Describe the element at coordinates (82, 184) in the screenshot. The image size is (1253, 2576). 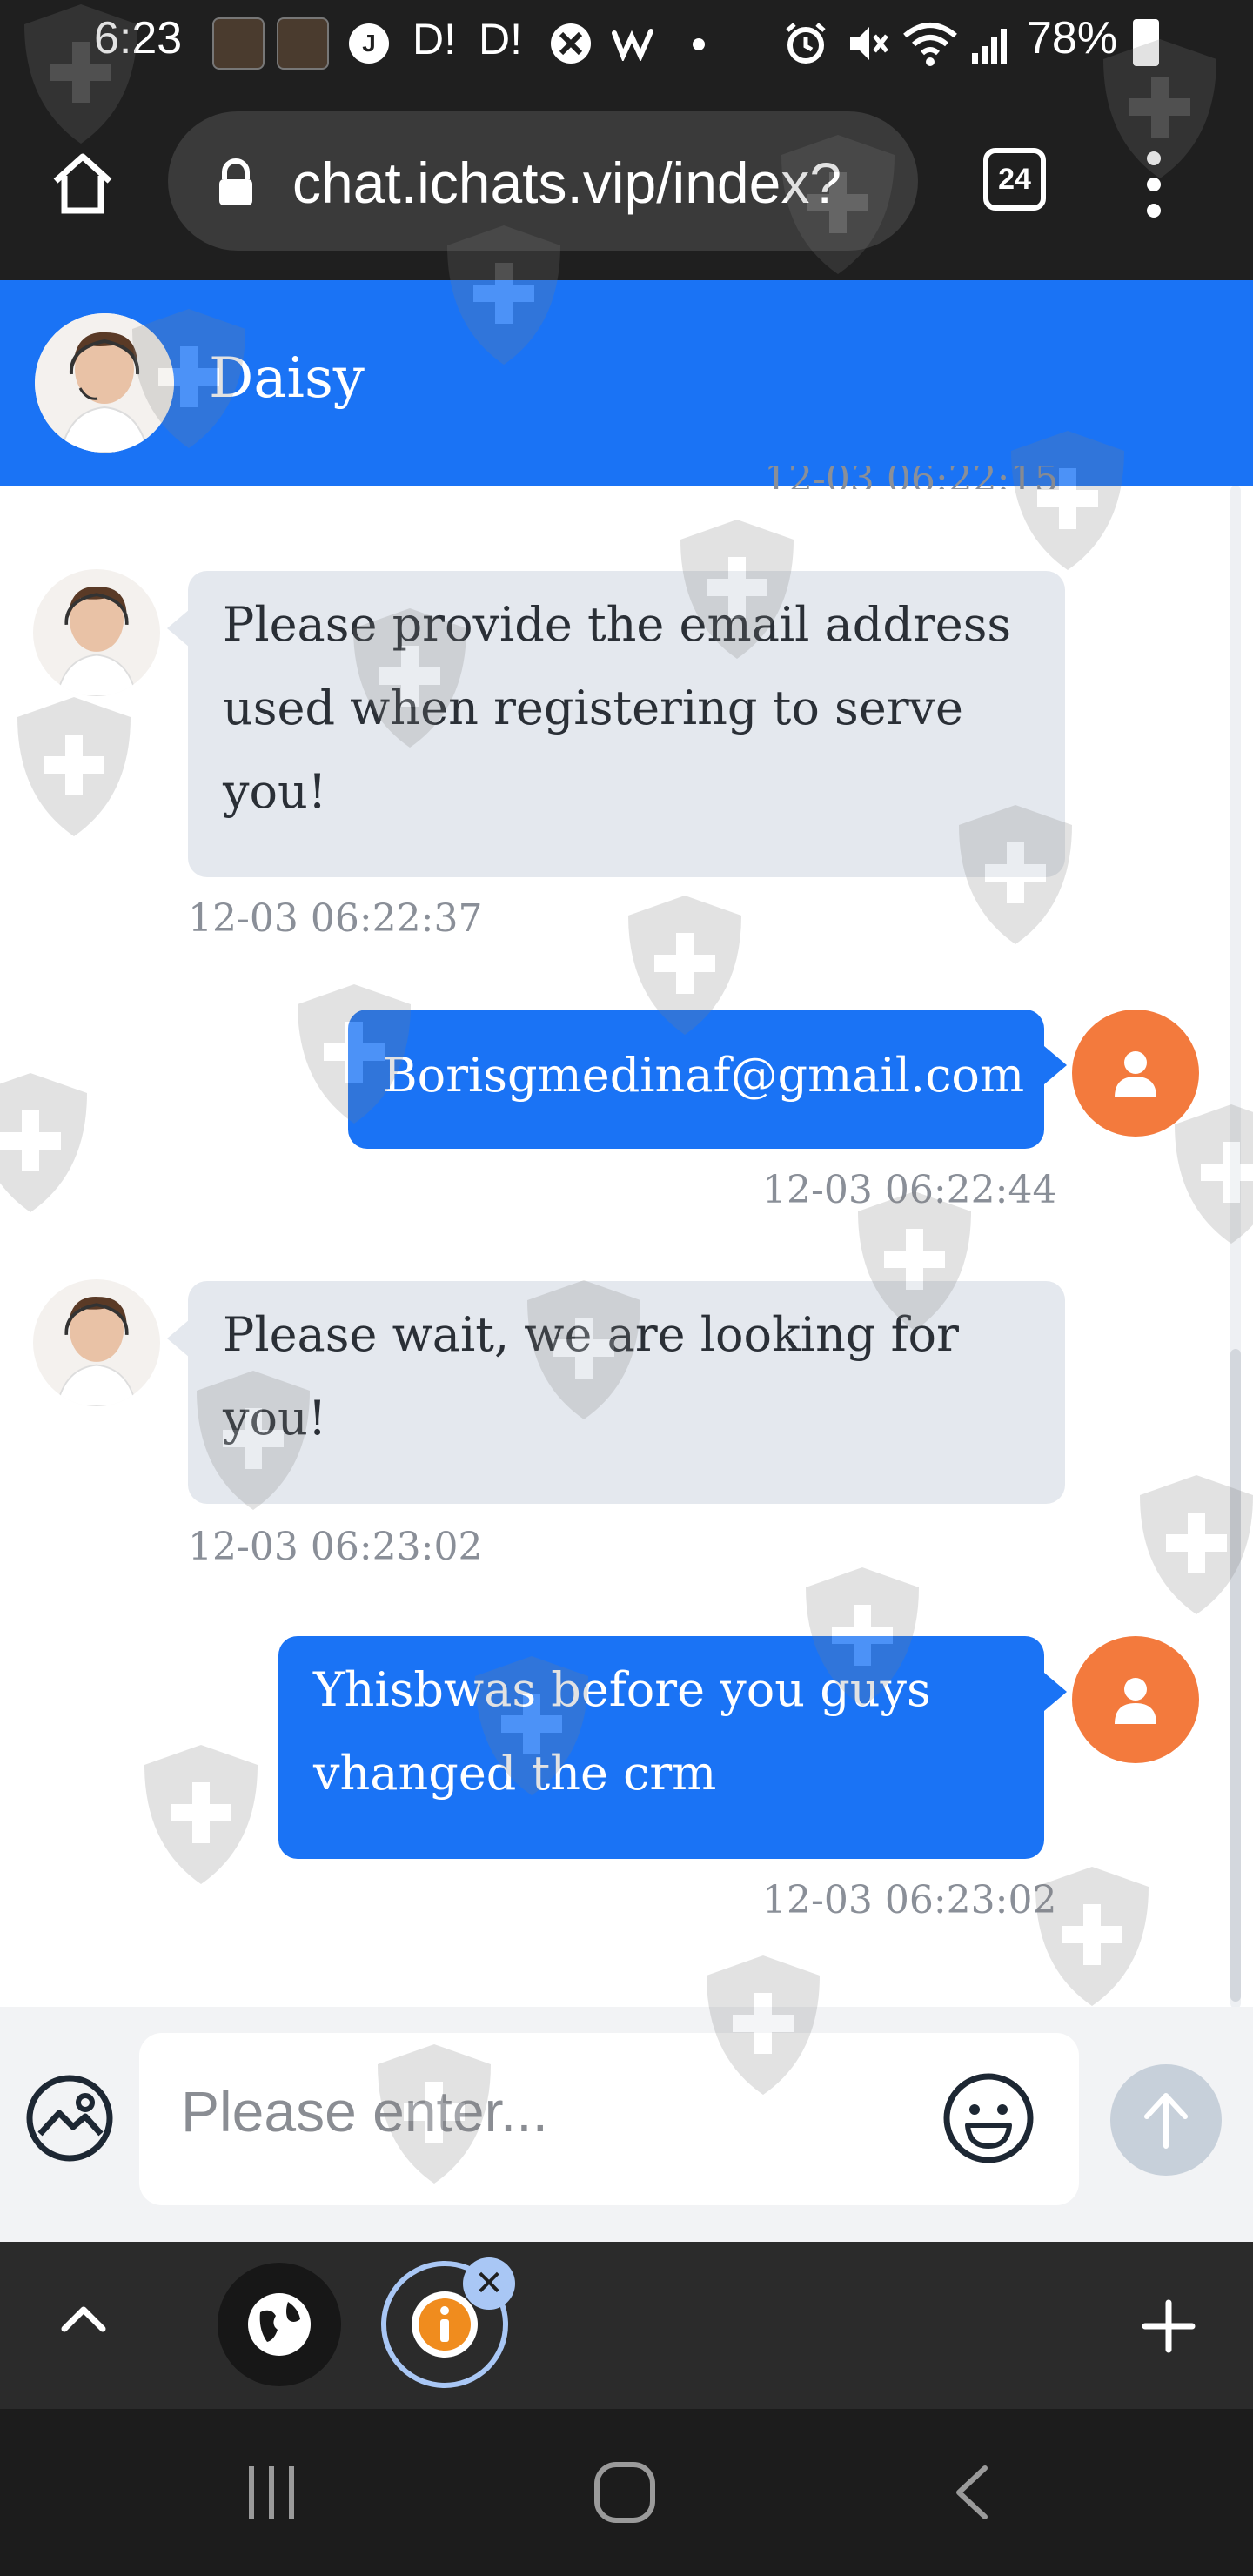
I see `home-icon` at that location.